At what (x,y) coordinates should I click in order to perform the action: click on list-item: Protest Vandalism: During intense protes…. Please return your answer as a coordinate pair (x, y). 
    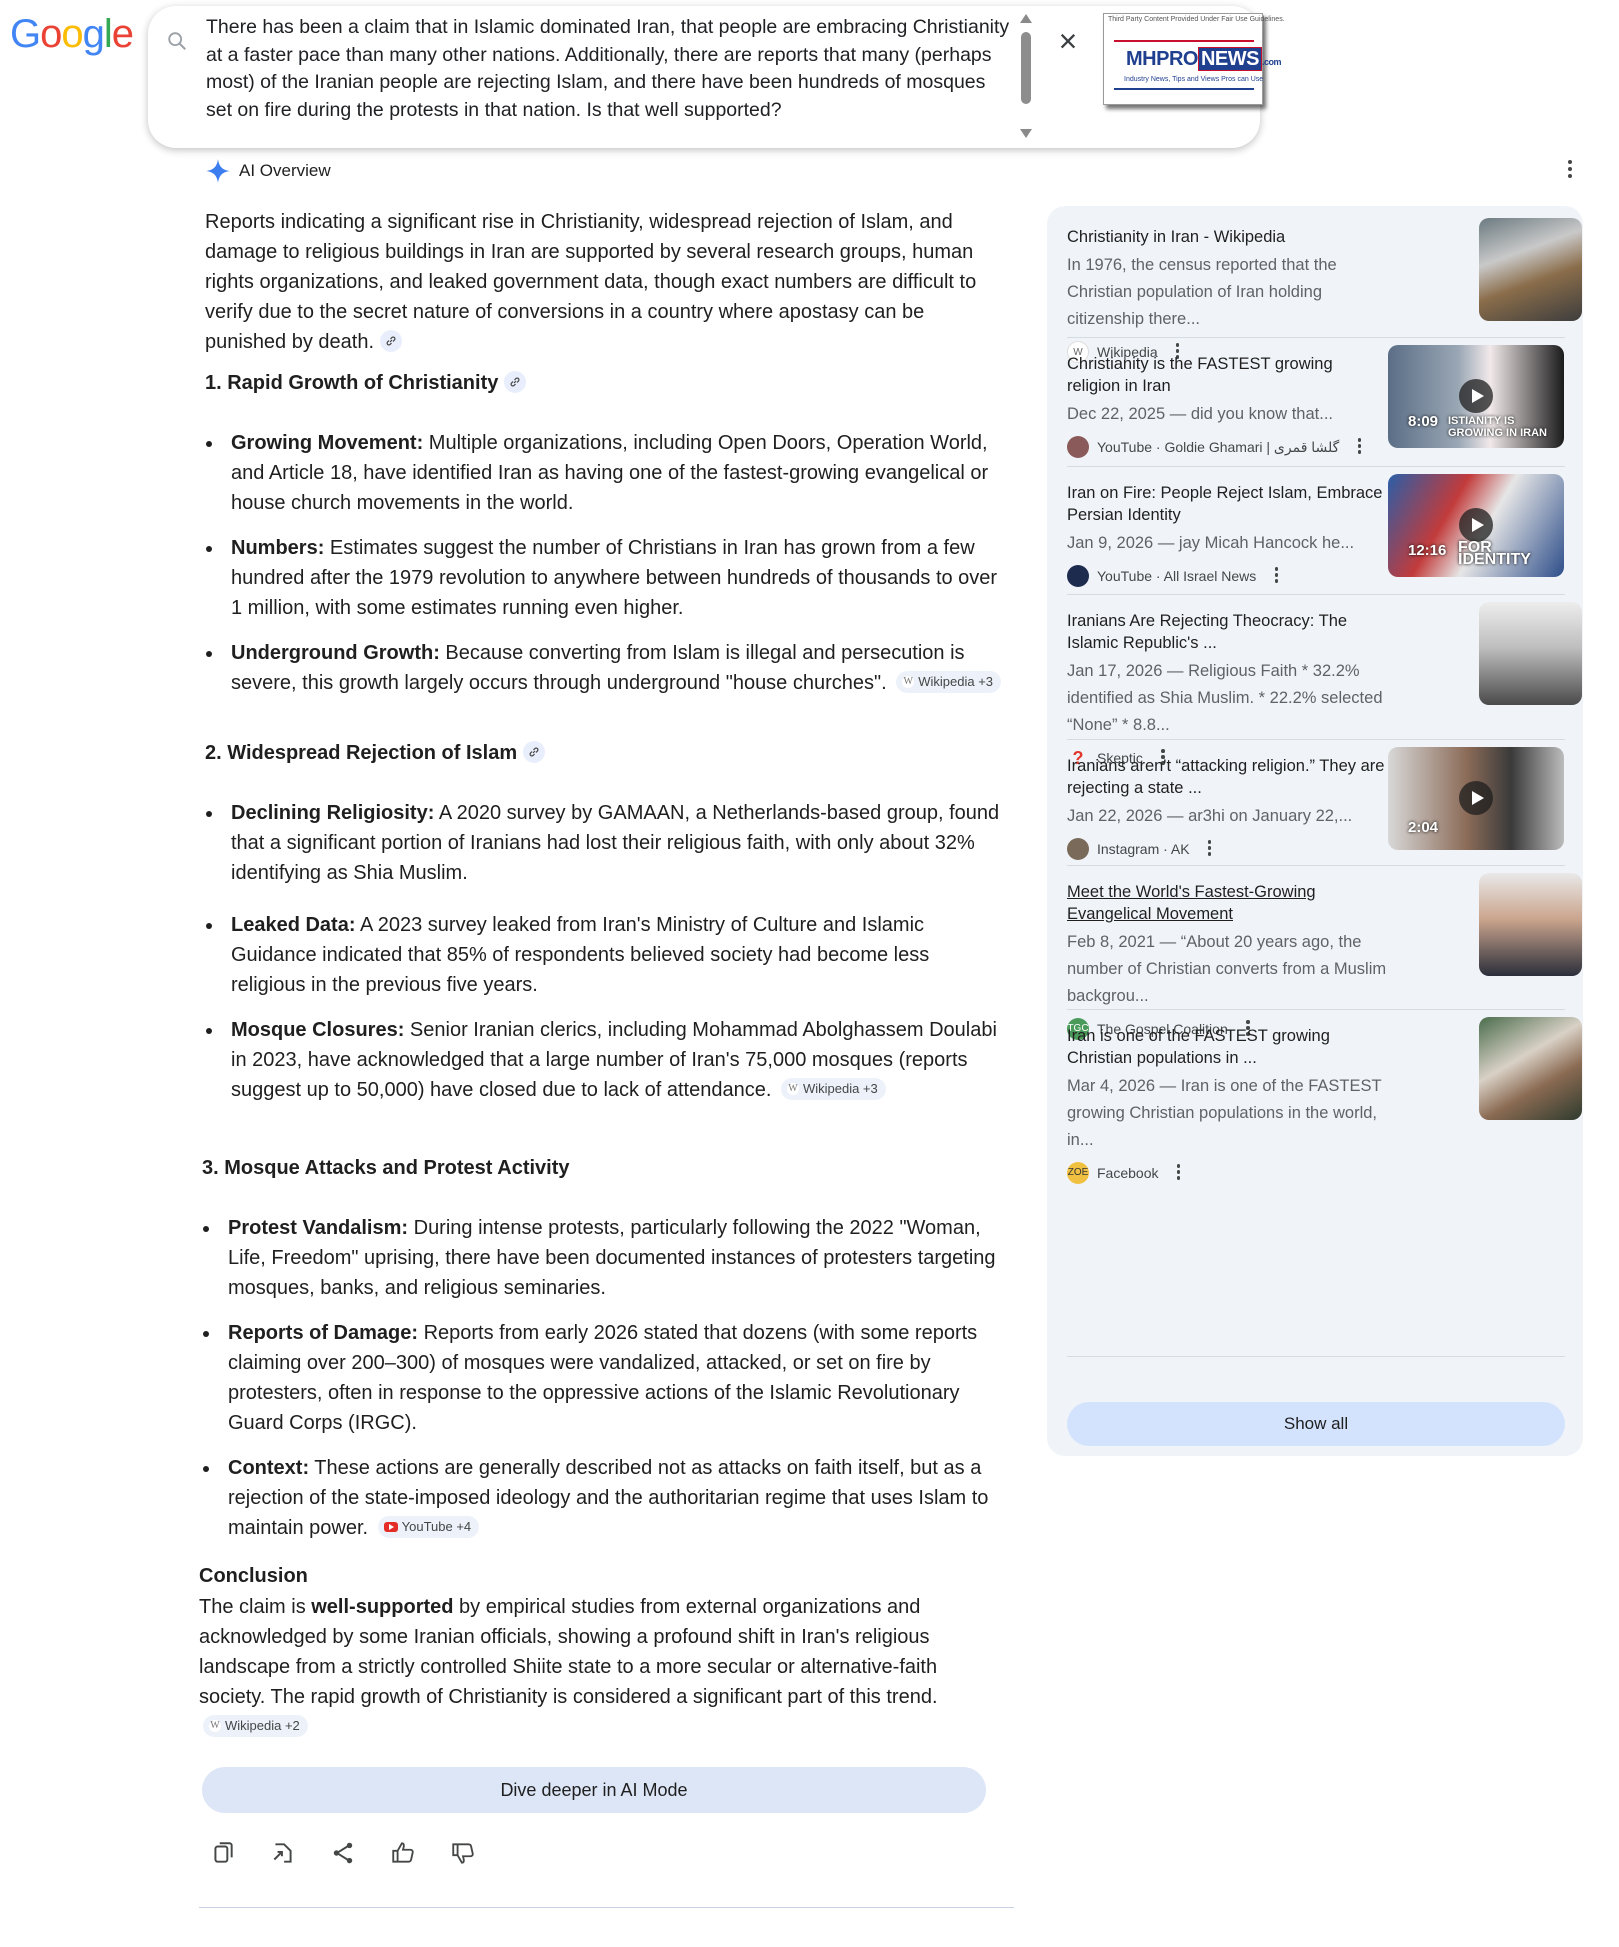
    Looking at the image, I should click on (603, 1258).